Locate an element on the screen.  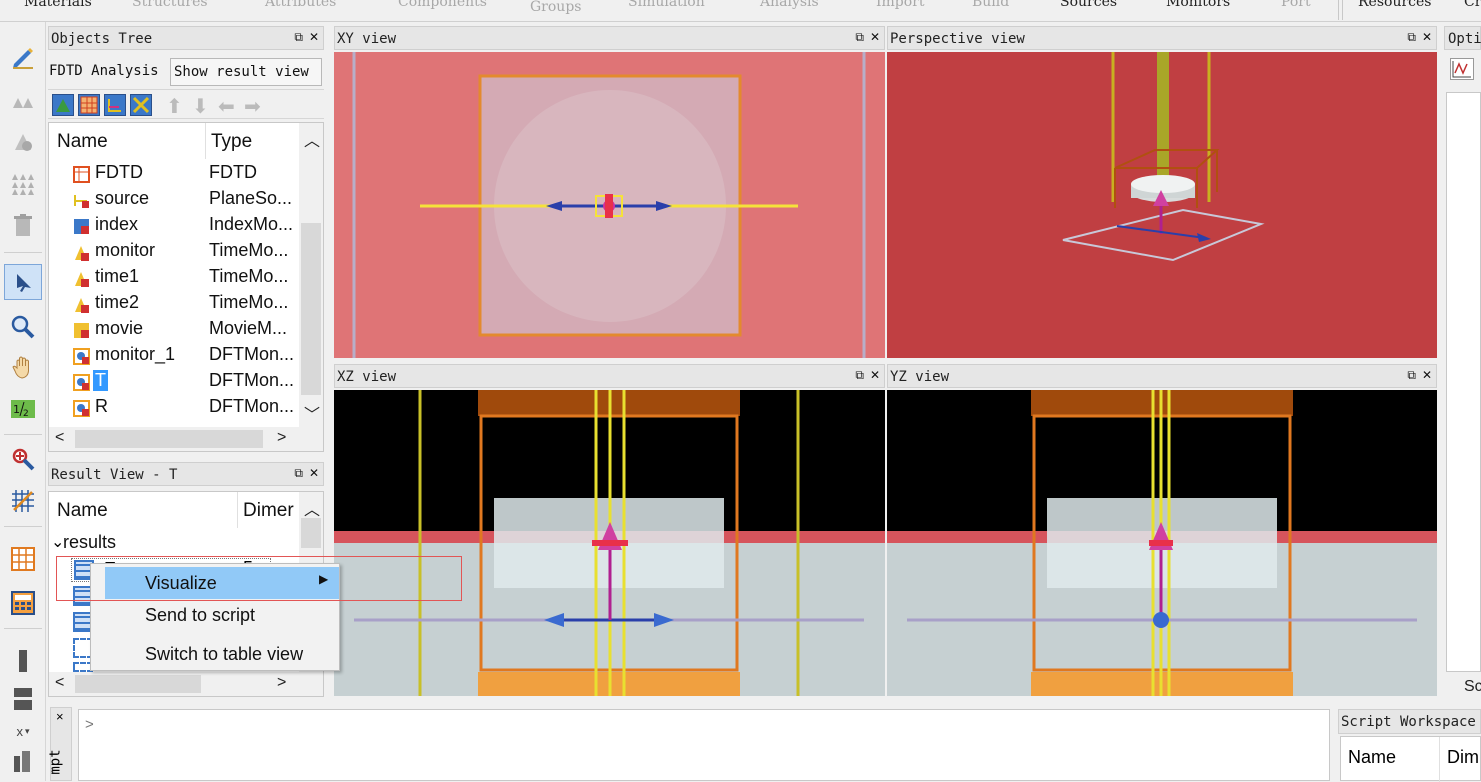
move-right-icon: ➡ is located at coordinates (255, 106).